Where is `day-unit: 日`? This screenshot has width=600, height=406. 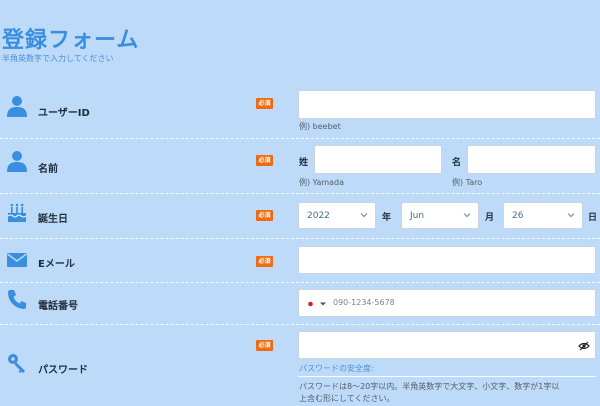 day-unit: 日 is located at coordinates (593, 218).